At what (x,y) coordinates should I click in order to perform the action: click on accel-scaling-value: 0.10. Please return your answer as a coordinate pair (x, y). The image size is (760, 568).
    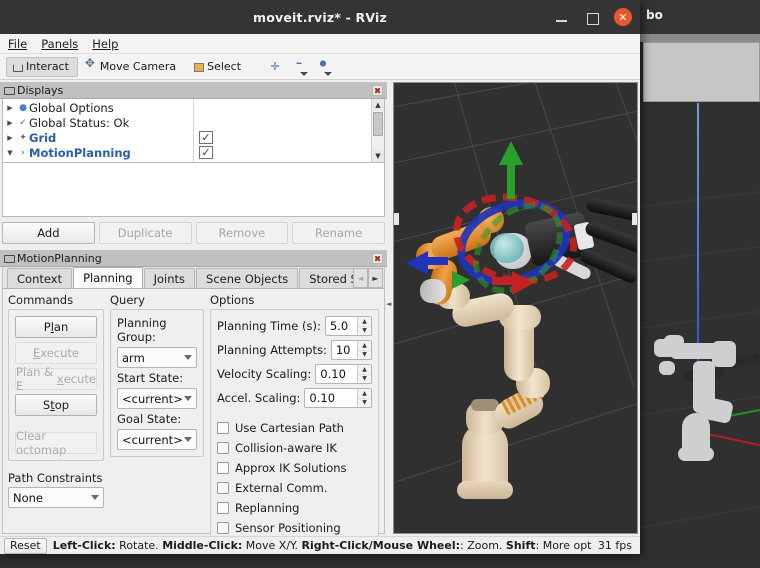
    Looking at the image, I should click on (331, 398).